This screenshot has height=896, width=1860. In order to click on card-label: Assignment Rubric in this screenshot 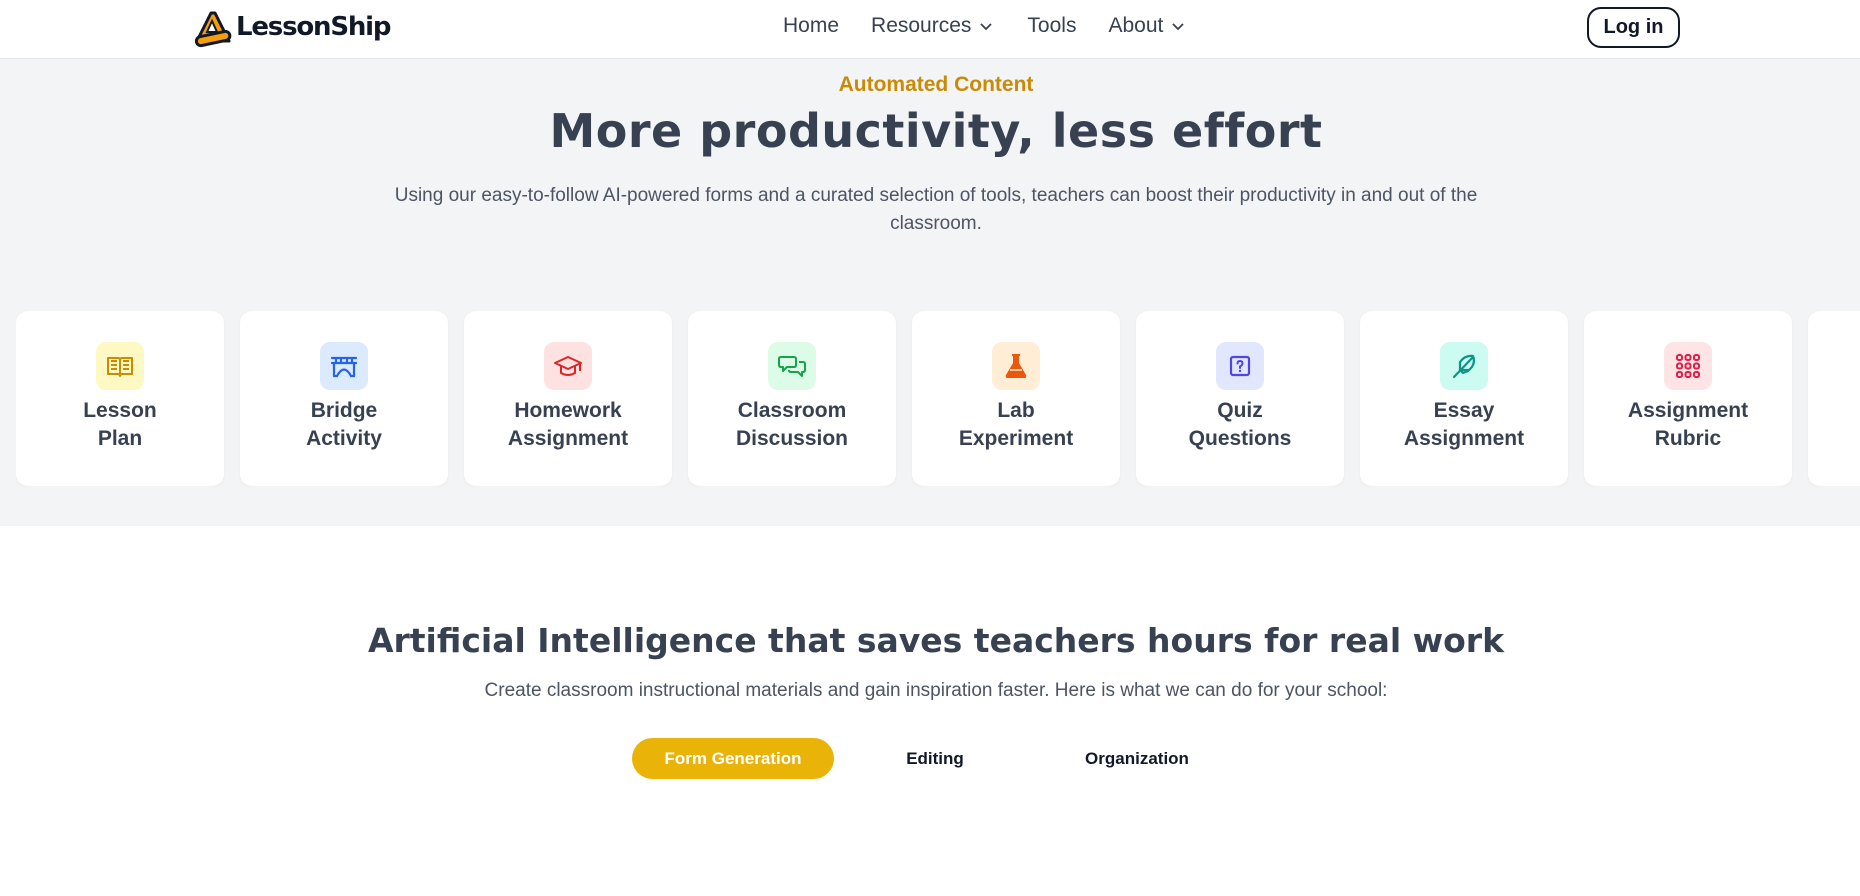, I will do `click(1688, 424)`.